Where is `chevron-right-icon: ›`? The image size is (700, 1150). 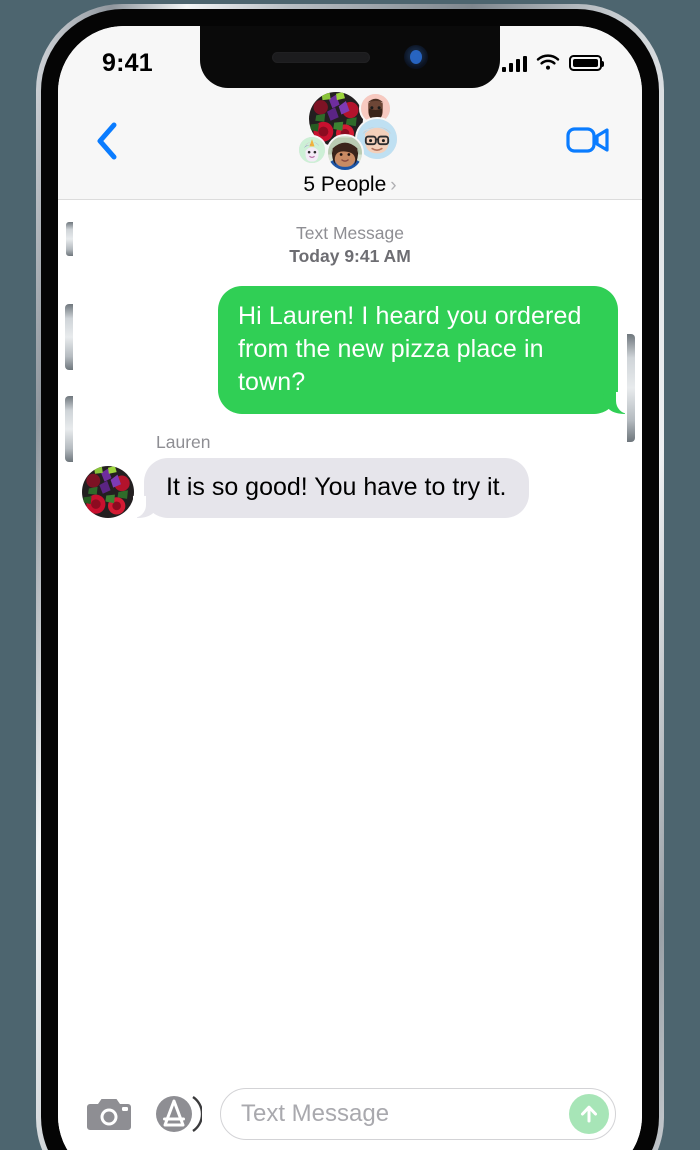 chevron-right-icon: › is located at coordinates (393, 185).